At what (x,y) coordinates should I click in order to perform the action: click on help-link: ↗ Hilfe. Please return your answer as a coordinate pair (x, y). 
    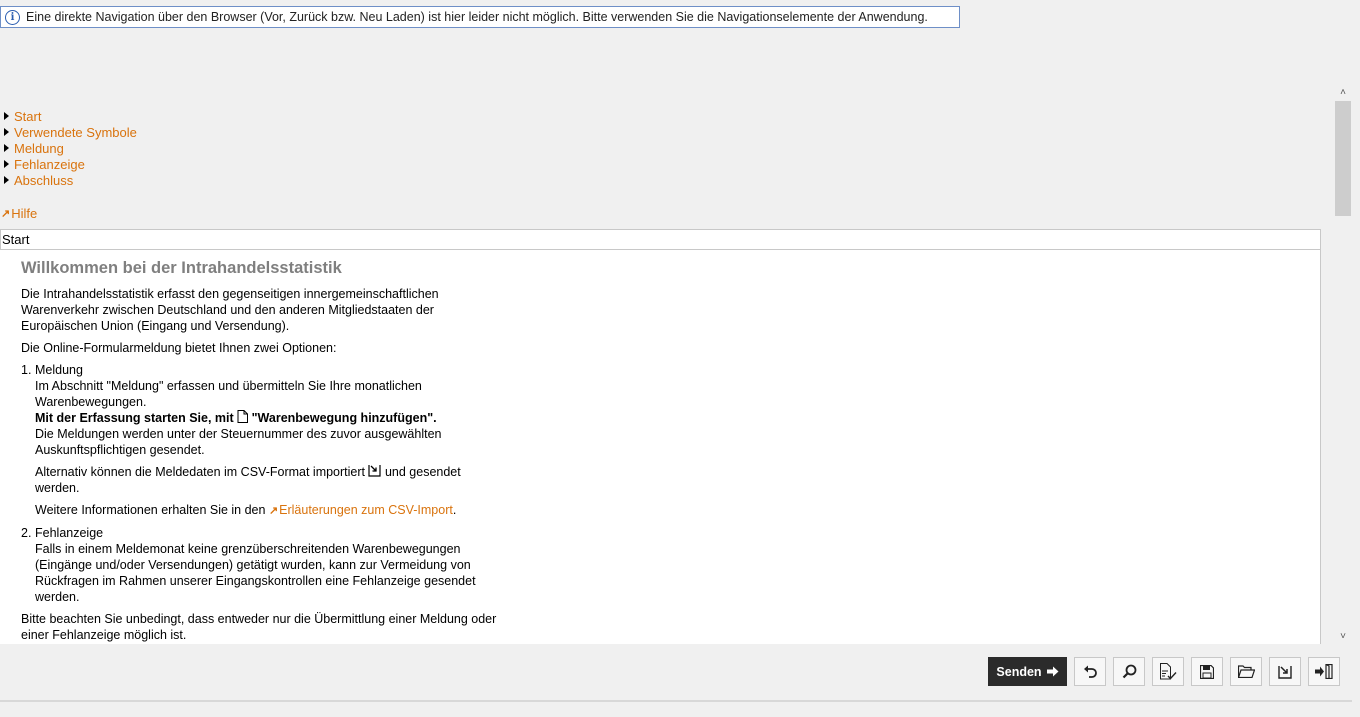
    Looking at the image, I should click on (19, 213).